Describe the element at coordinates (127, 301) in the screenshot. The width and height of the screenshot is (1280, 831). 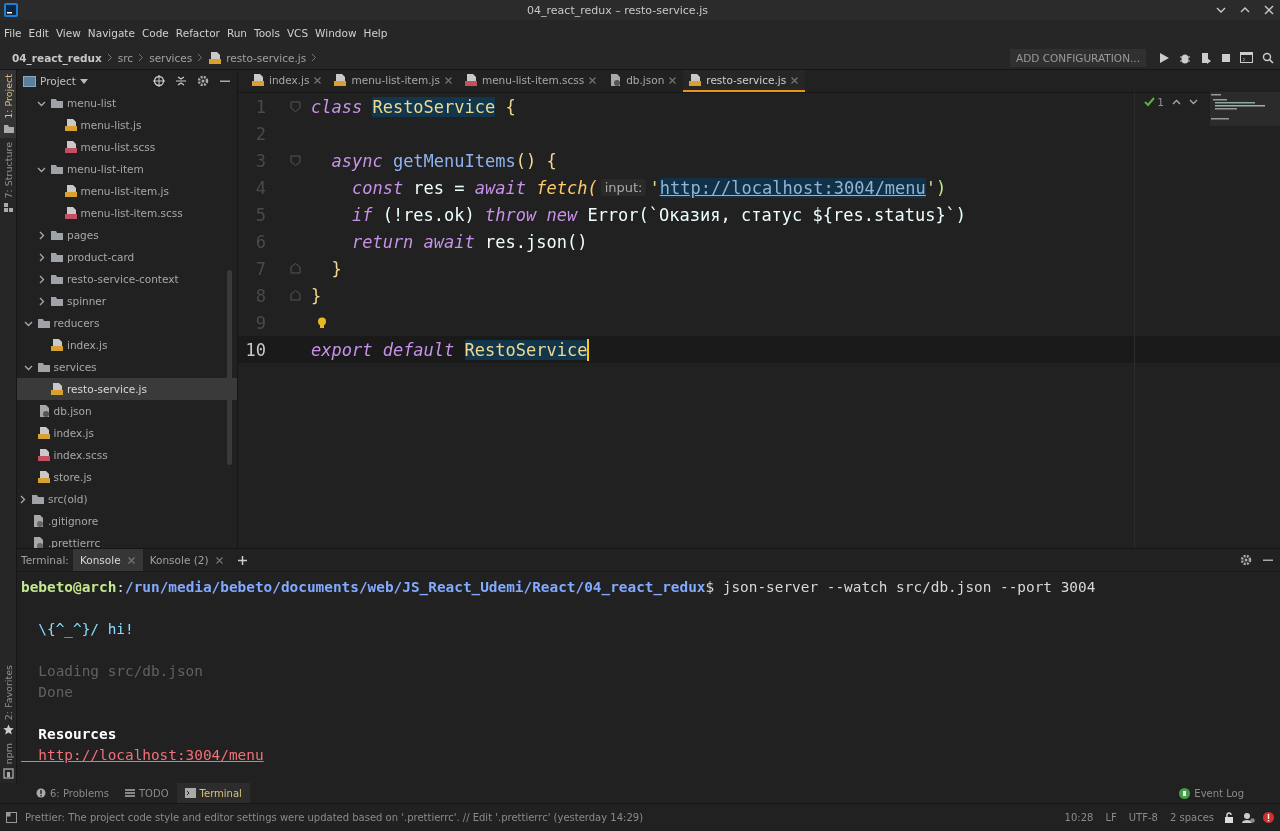
I see `tree-item: spinner` at that location.